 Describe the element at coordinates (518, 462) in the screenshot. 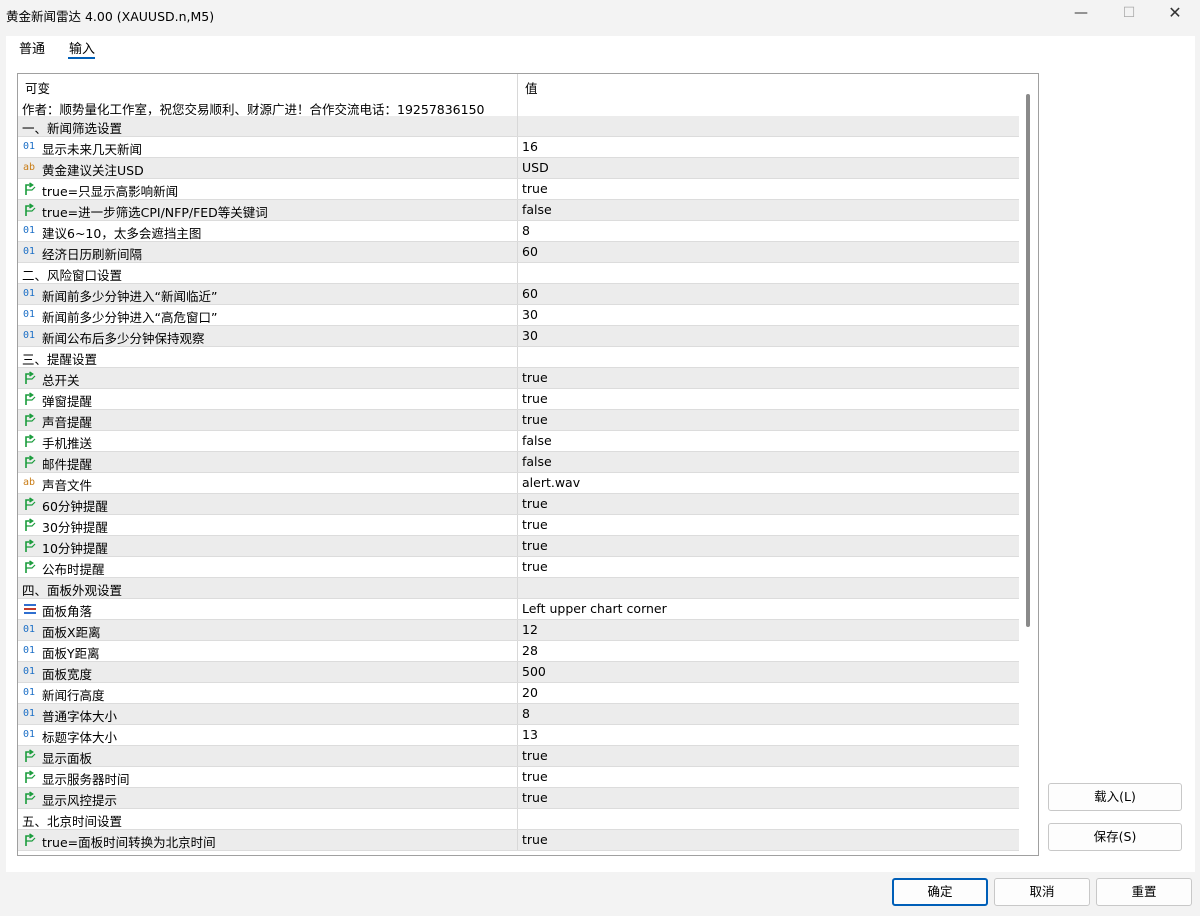

I see `param-row: 邮件提醒 false` at that location.